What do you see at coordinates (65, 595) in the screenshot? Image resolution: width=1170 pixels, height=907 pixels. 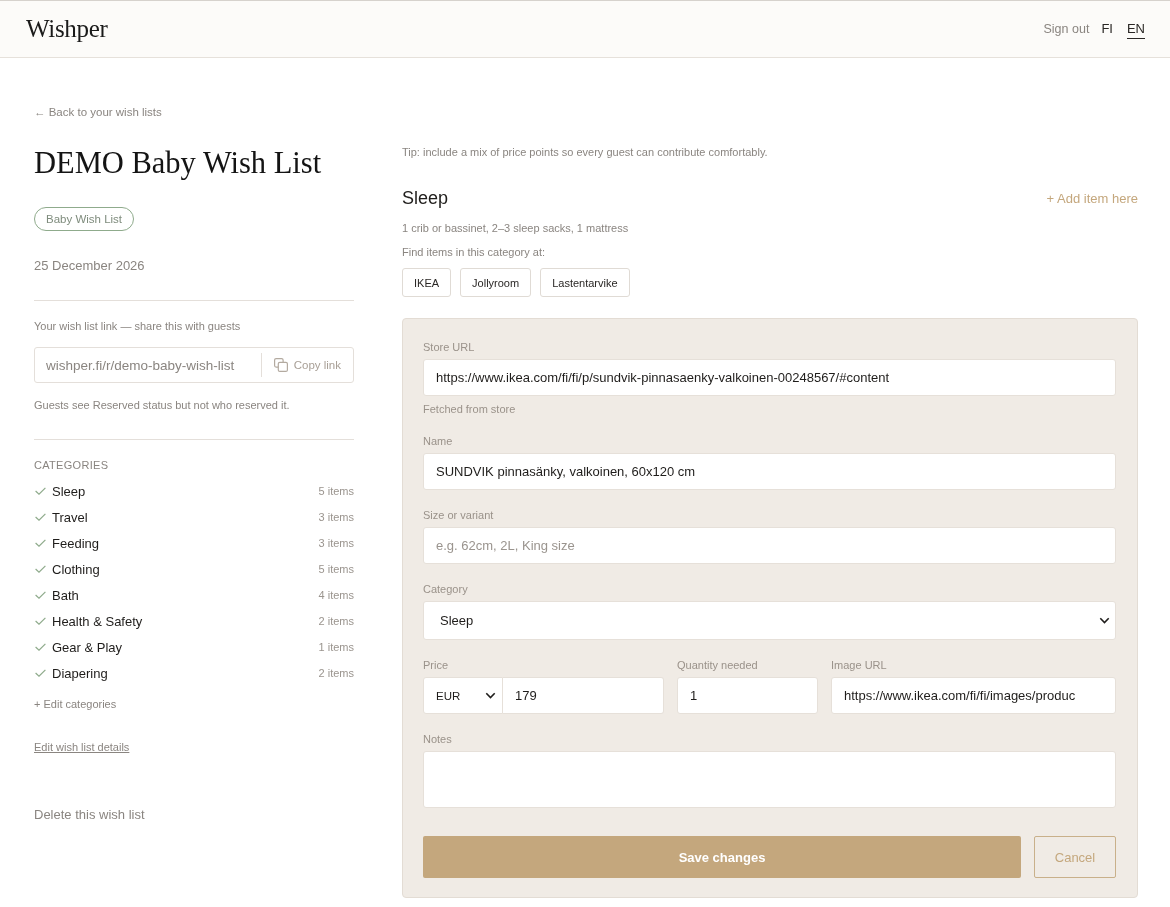 I see `category-item: Bath` at bounding box center [65, 595].